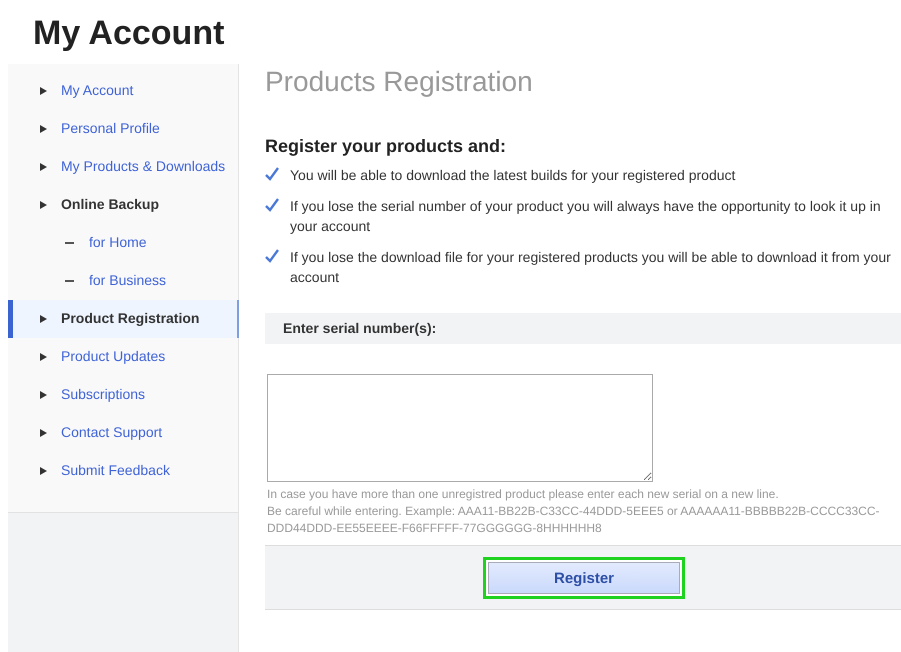 The width and height of the screenshot is (901, 652). I want to click on sidebar-item: Subscriptions, so click(123, 395).